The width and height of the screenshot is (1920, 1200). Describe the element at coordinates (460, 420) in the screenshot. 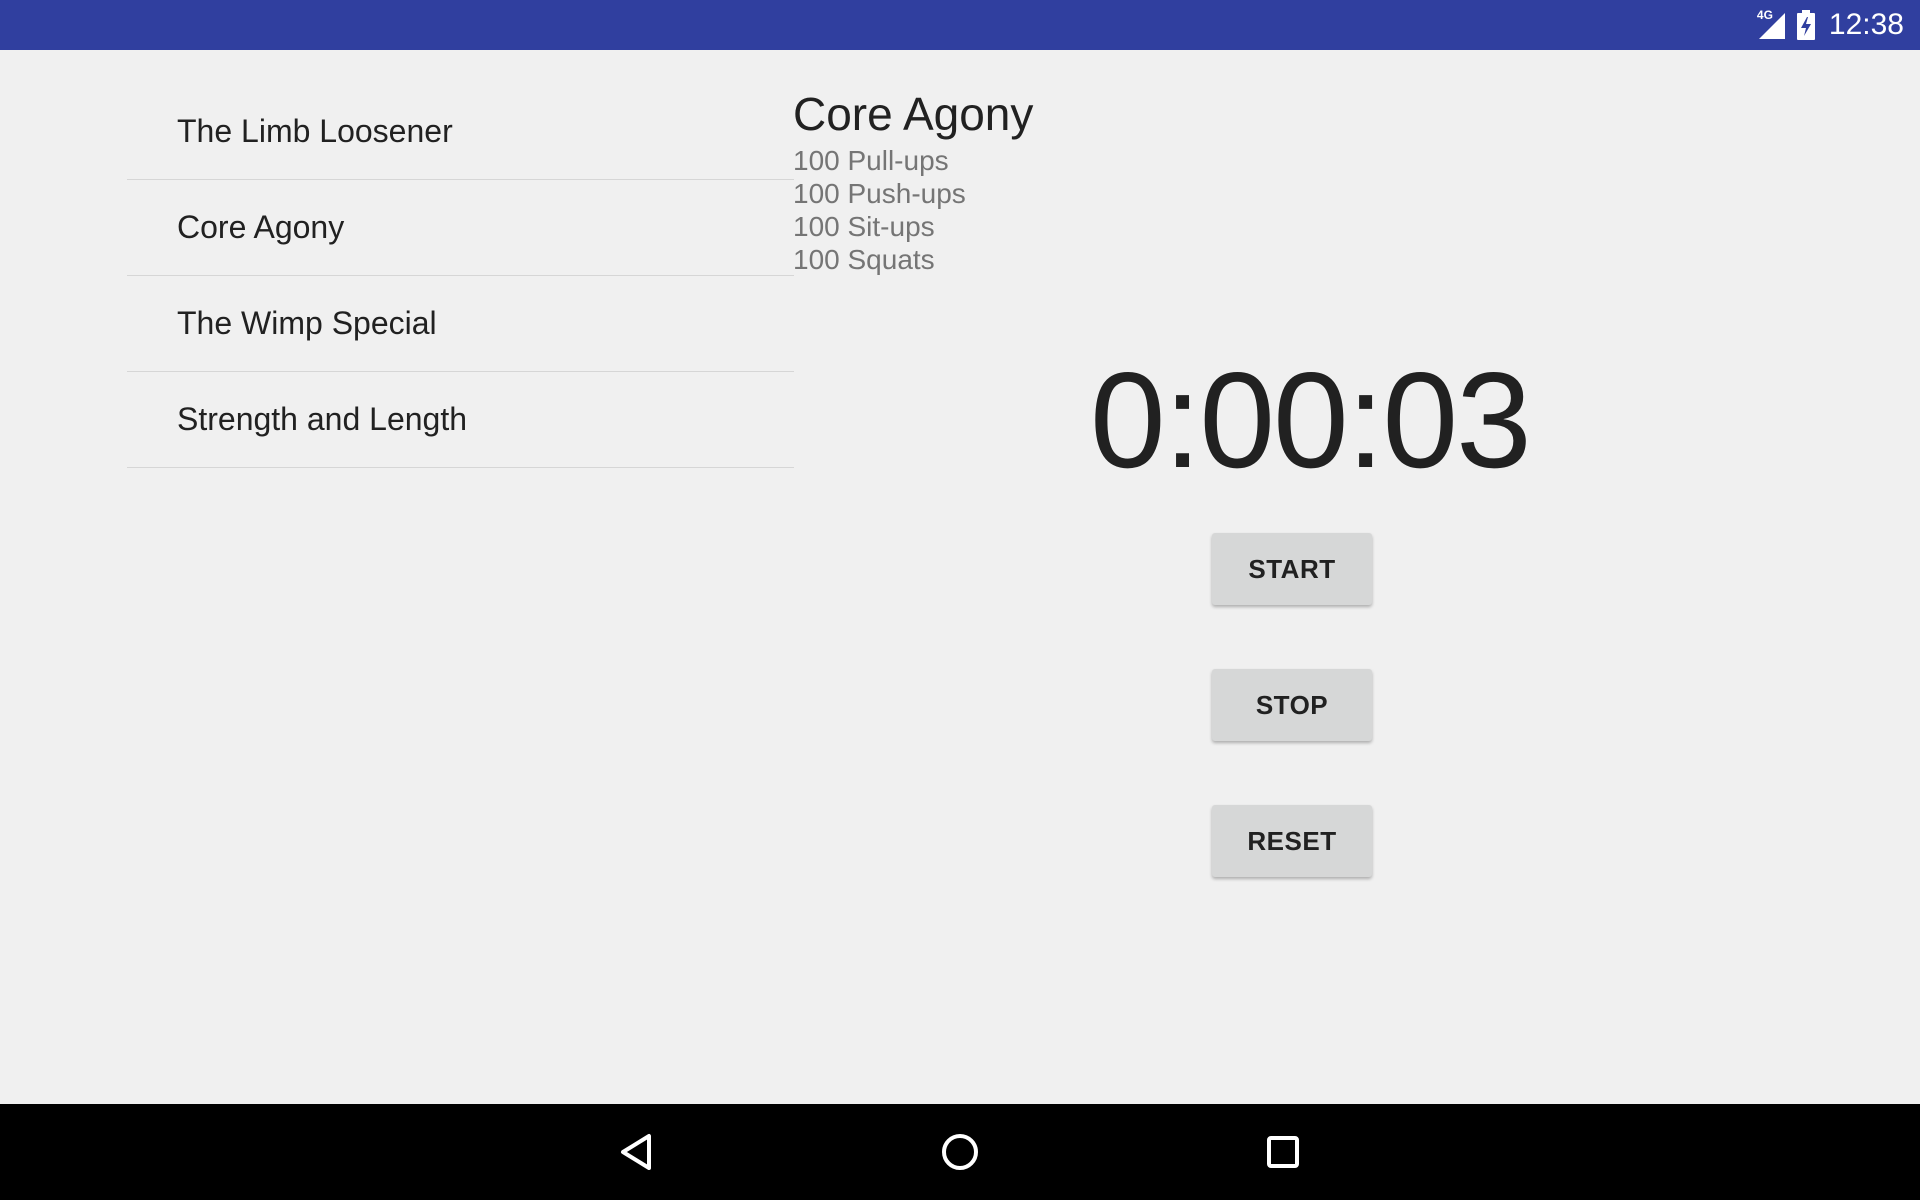

I see `workout-item-strength-and-length: Strength and Length` at that location.